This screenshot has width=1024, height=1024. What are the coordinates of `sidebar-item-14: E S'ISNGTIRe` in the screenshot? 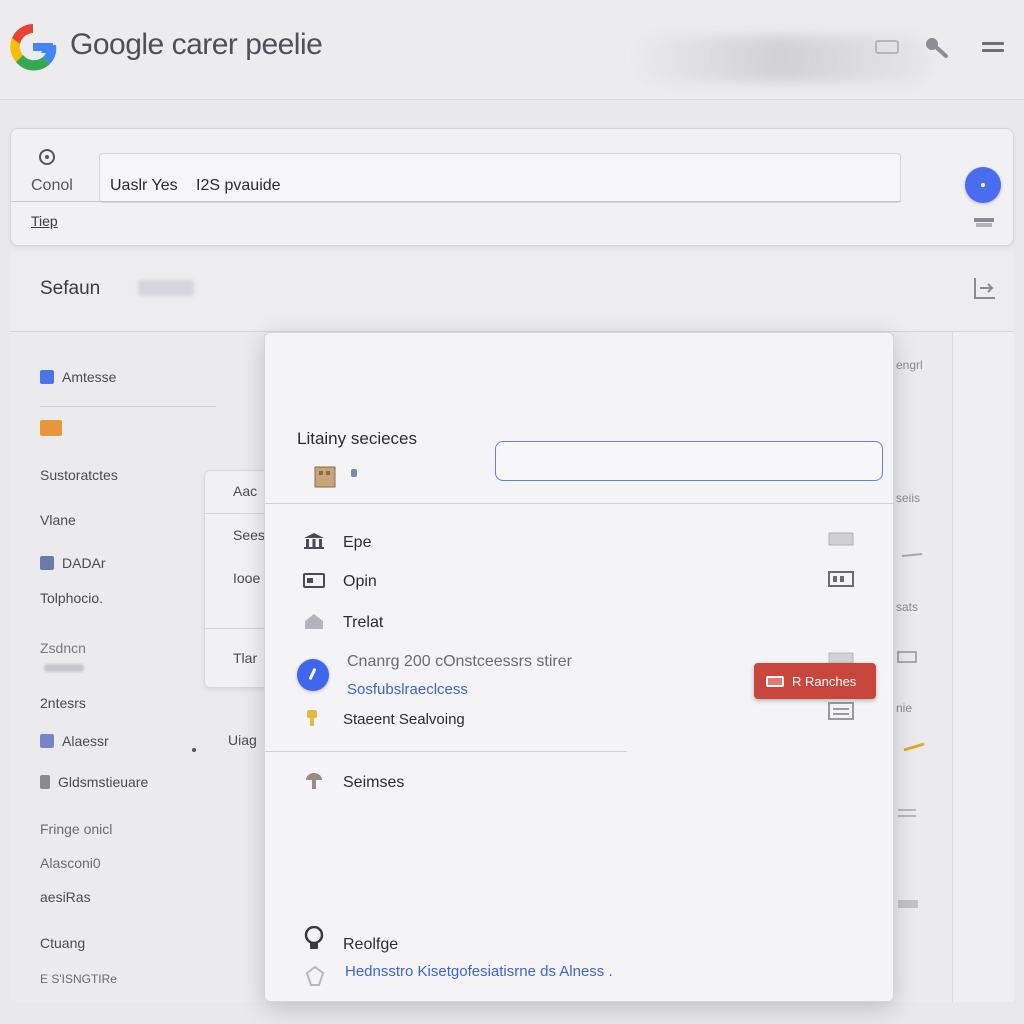 It's located at (78, 979).